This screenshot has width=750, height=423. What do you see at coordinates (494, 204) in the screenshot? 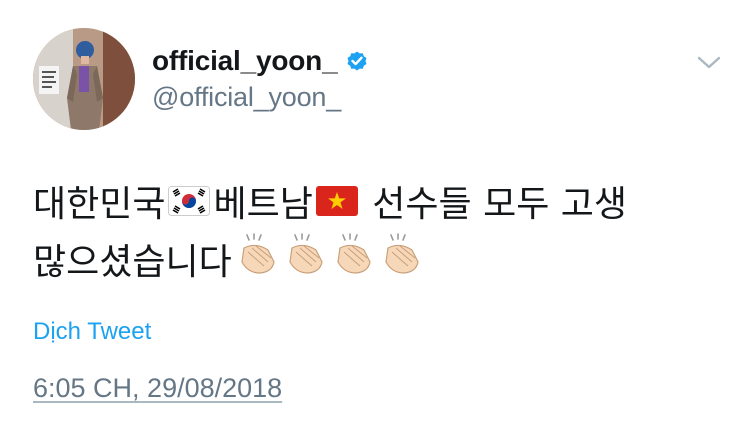
I see `text-segment: 선수들 모두 고생` at bounding box center [494, 204].